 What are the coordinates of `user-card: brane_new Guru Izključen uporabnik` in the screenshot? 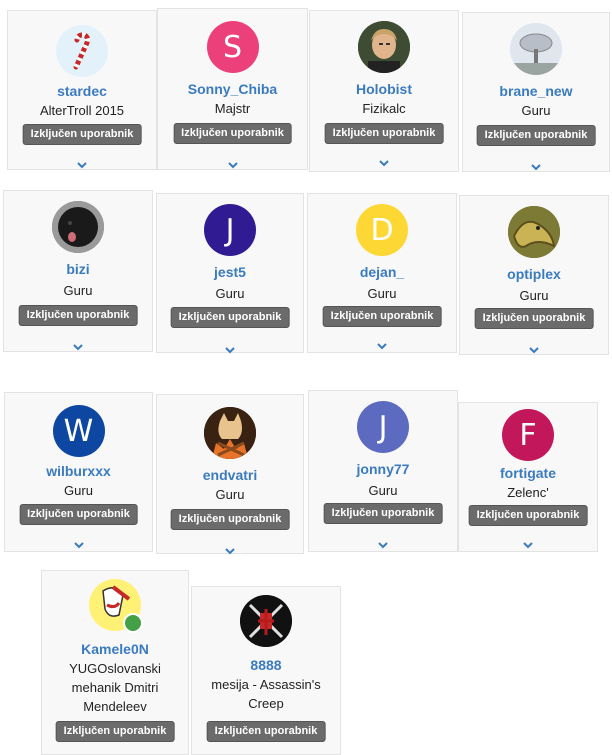 It's located at (536, 92).